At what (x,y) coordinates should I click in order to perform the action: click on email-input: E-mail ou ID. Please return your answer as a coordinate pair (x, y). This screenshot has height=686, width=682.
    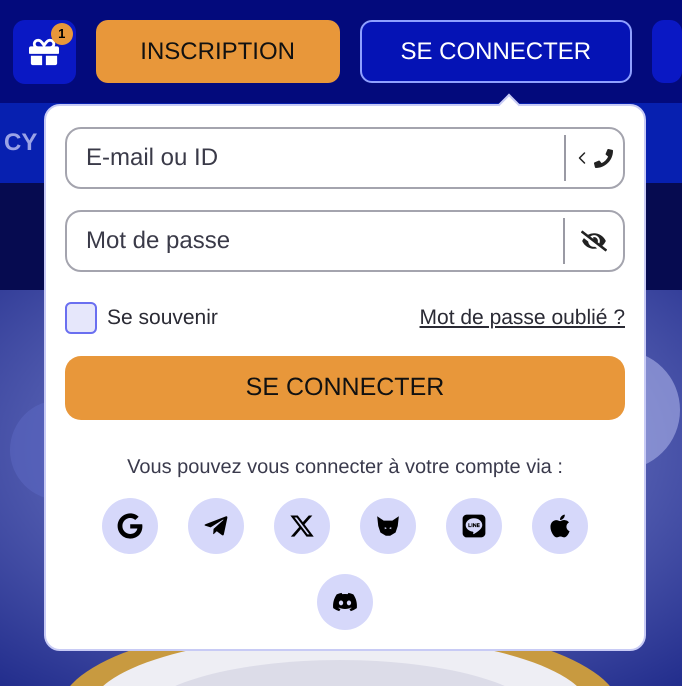
    Looking at the image, I should click on (315, 158).